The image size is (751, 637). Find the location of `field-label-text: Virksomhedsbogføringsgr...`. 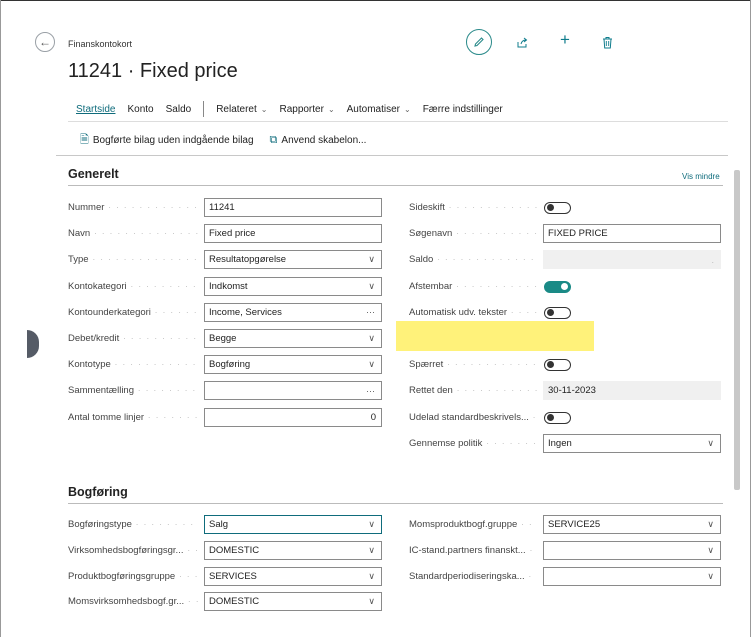

field-label-text: Virksomhedsbogføringsgr... is located at coordinates (126, 550).